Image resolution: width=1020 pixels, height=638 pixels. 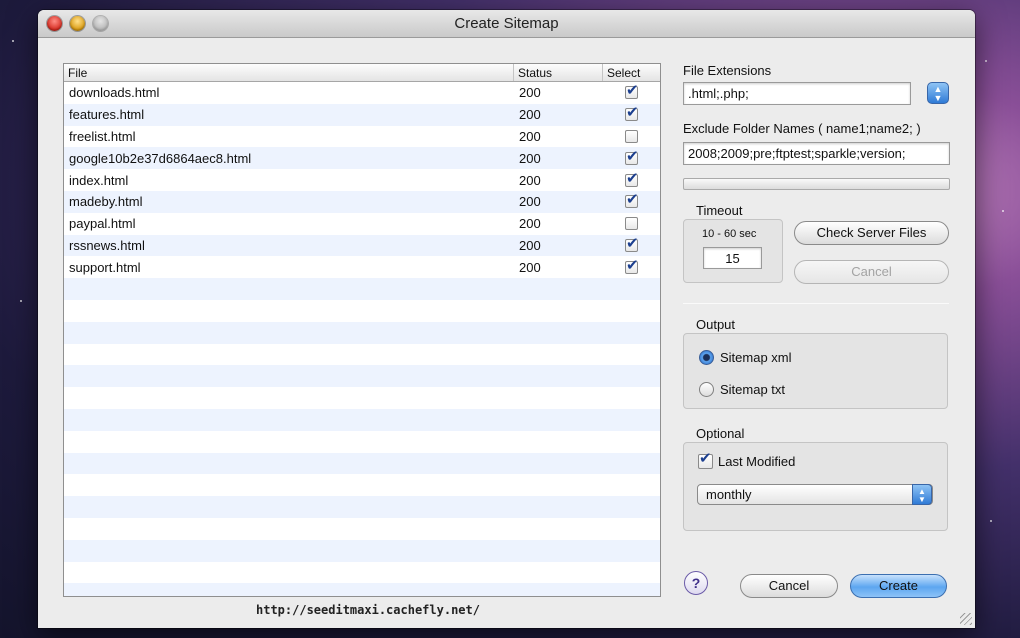 What do you see at coordinates (756, 461) in the screenshot?
I see `last-modified-label: Last Modified` at bounding box center [756, 461].